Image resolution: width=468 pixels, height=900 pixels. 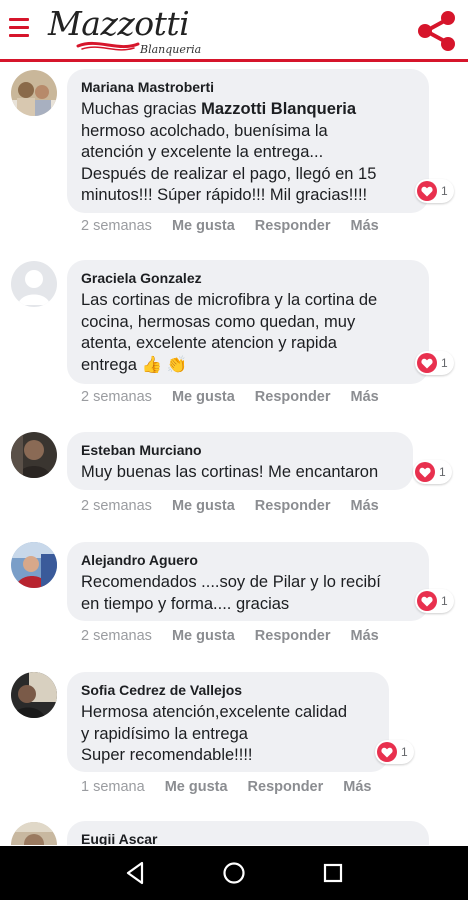 What do you see at coordinates (171, 49) in the screenshot?
I see `logo-sub-text: Blanqueria` at bounding box center [171, 49].